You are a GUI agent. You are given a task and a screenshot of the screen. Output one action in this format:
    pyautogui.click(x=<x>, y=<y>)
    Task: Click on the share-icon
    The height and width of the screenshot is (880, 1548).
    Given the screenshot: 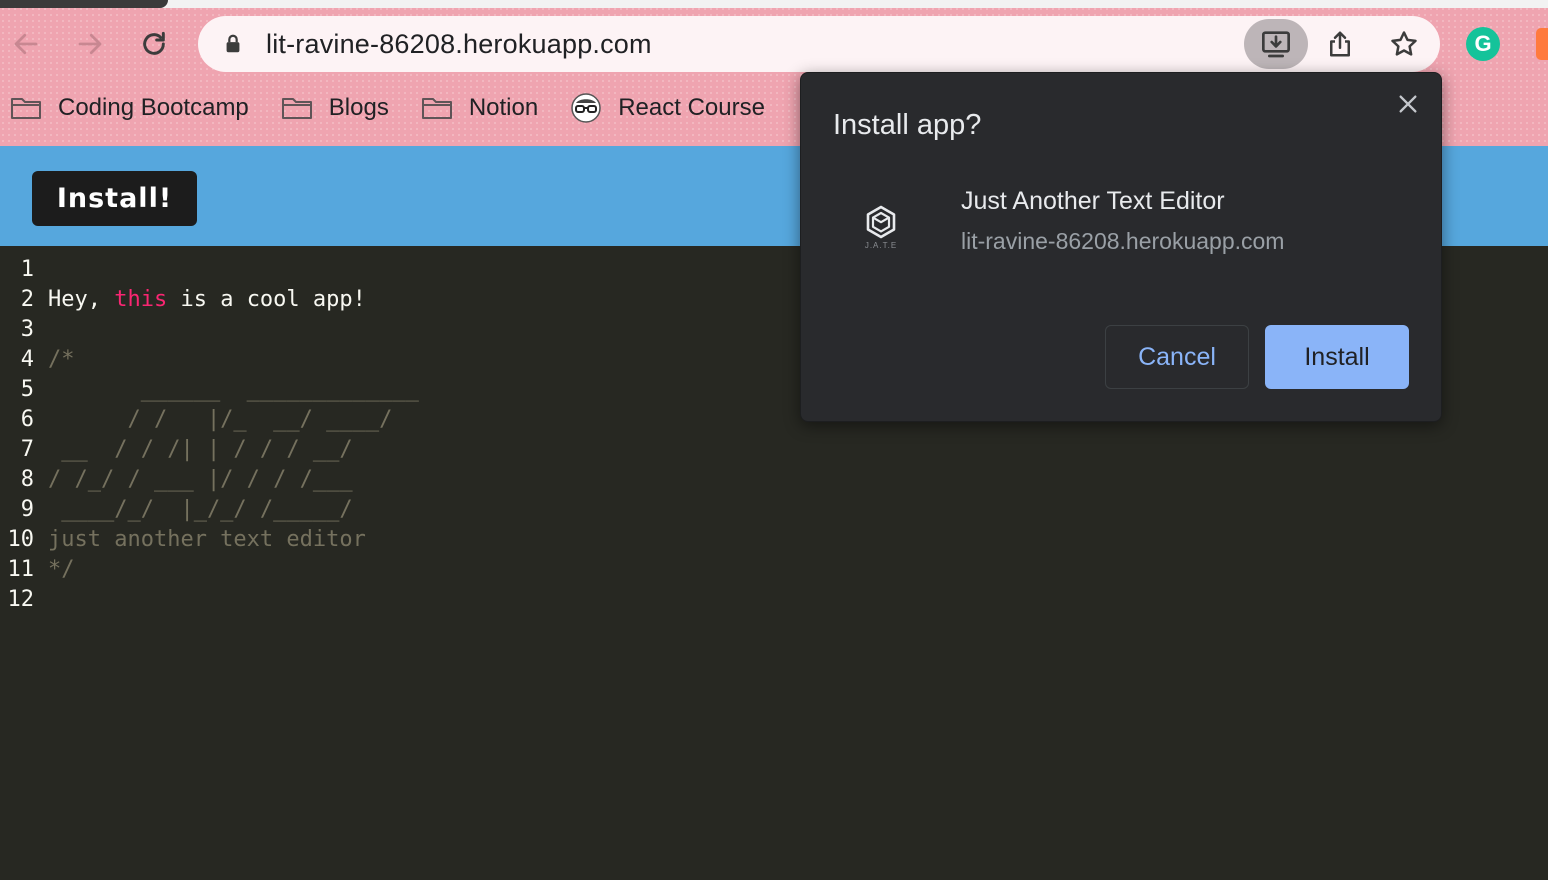 What is the action you would take?
    pyautogui.click(x=1340, y=44)
    